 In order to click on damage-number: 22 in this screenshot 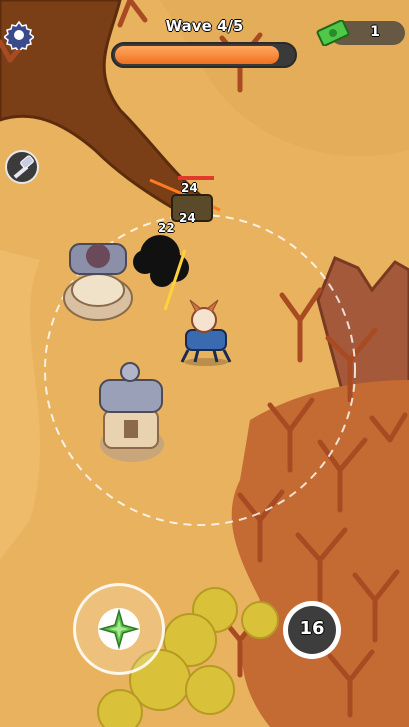, I will do `click(166, 228)`.